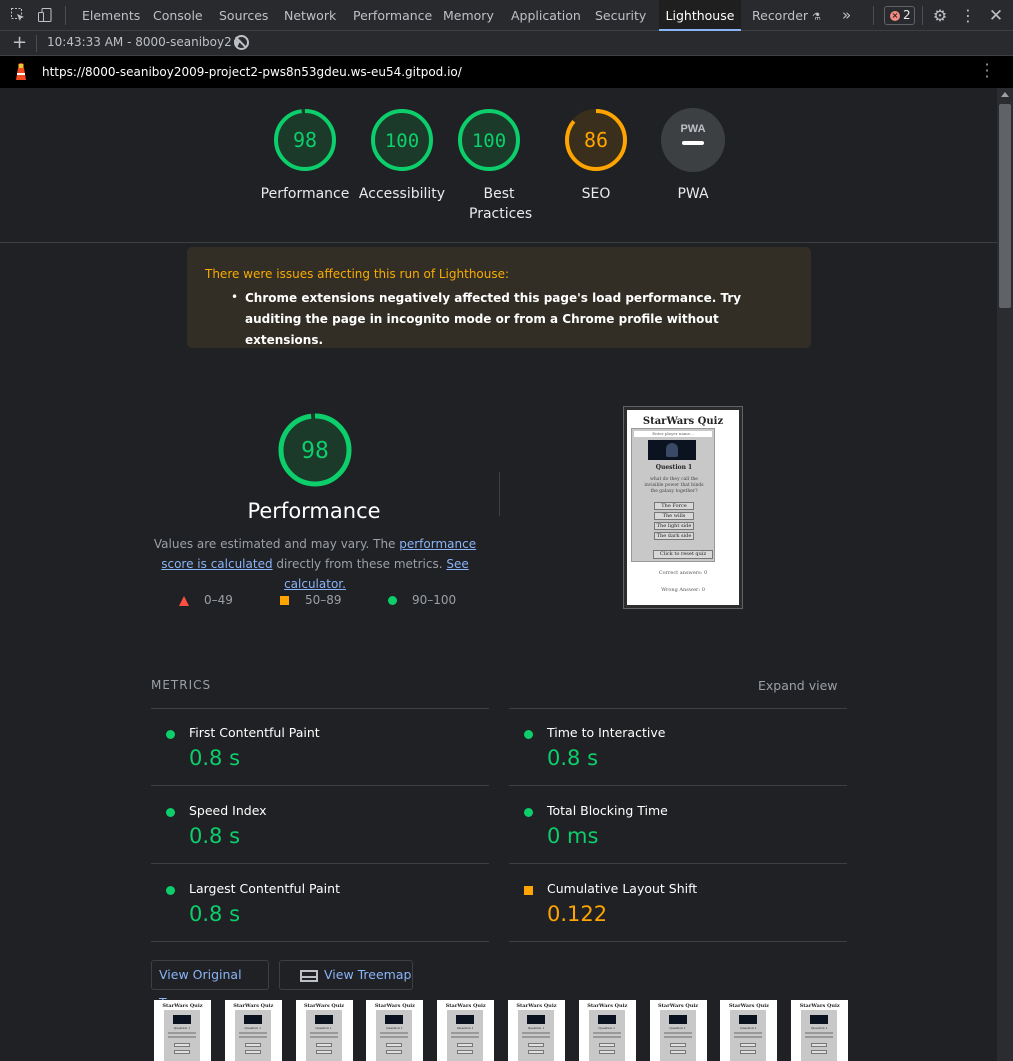 This screenshot has width=1013, height=1061. I want to click on fail-triangle-icon, so click(184, 601).